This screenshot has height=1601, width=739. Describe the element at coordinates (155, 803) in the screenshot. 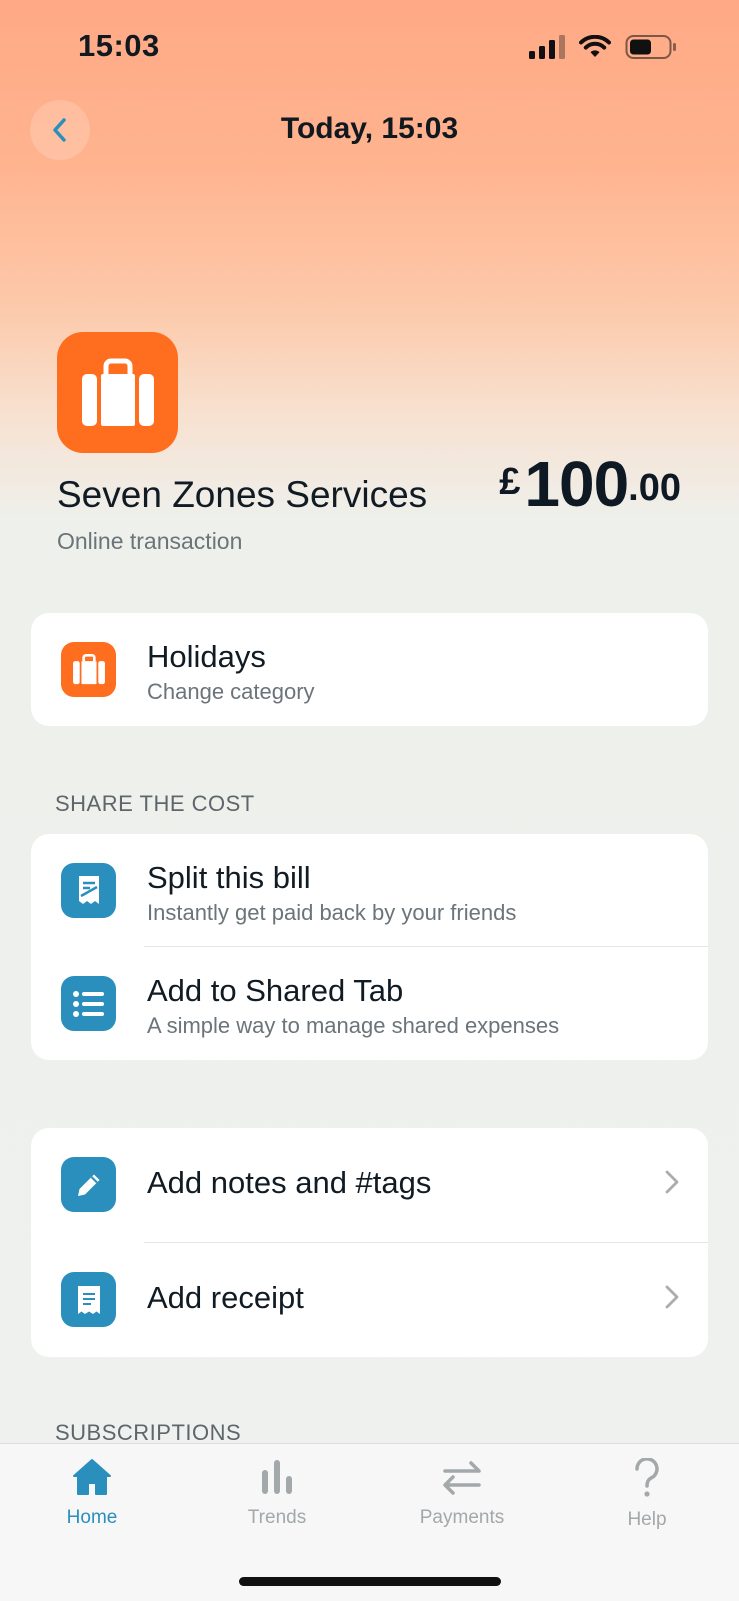

I see `share-section-label: SHARE THE COST` at that location.